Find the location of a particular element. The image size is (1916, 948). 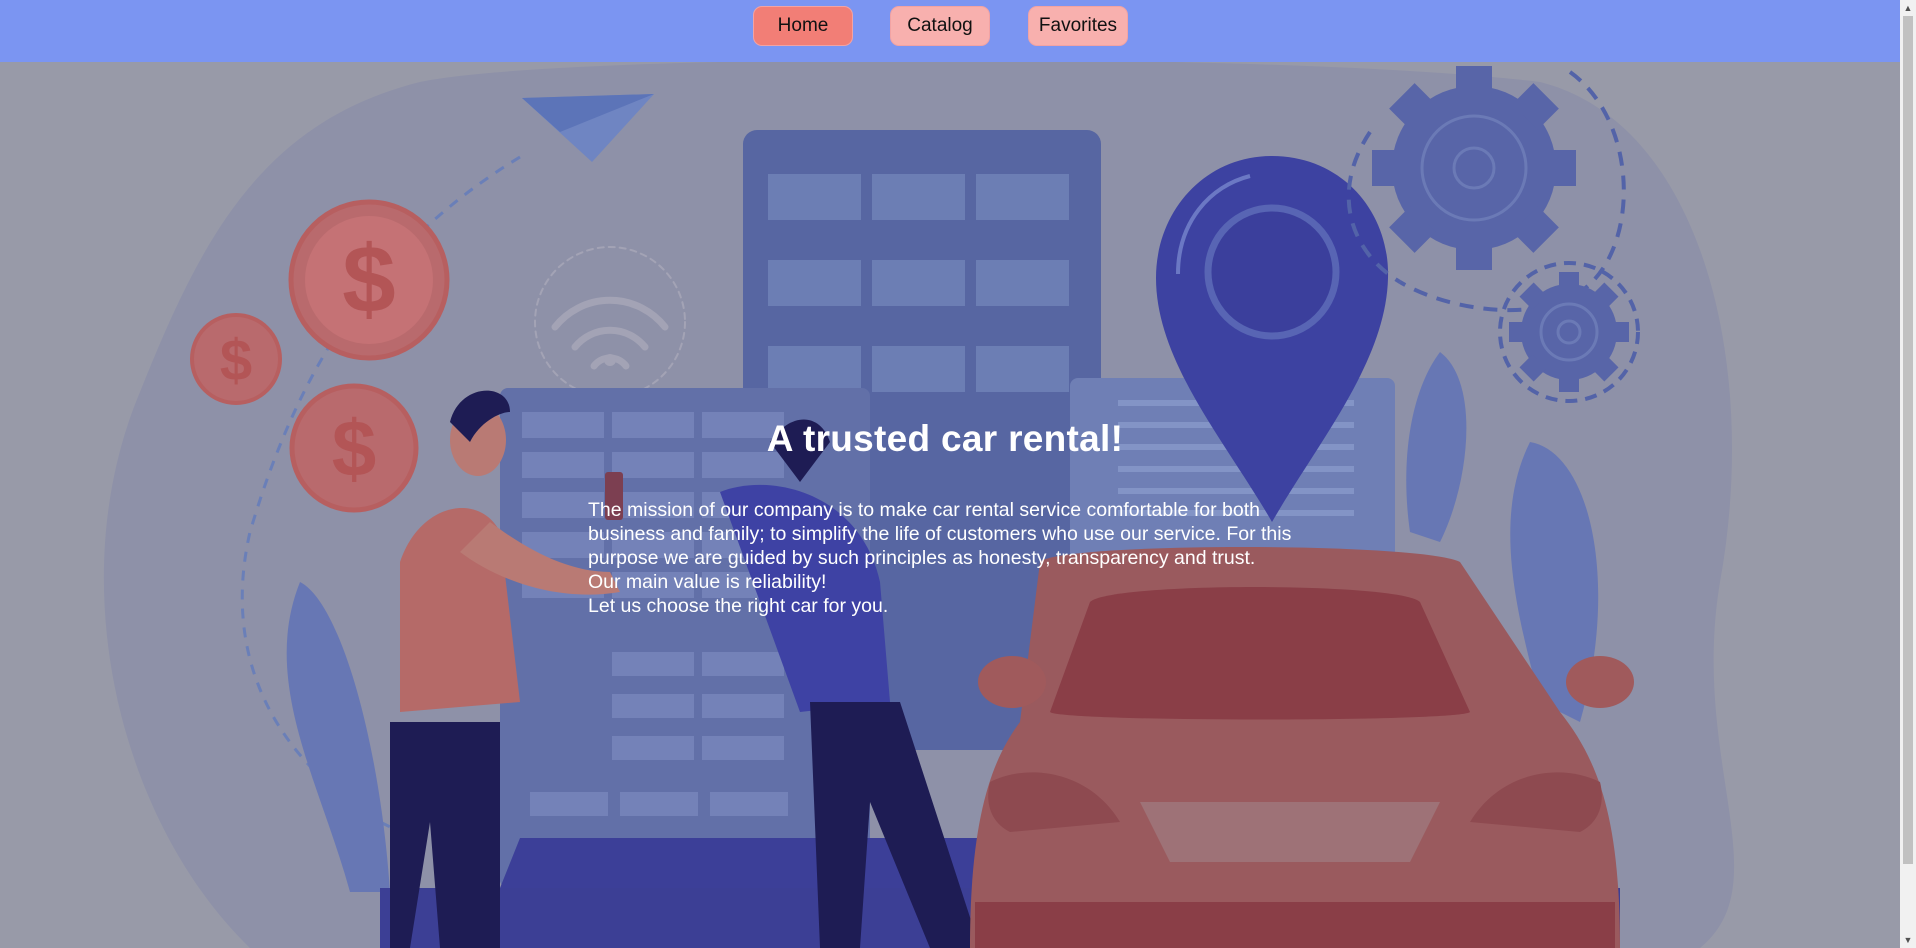

top-navbar: Home Catalog Favorites is located at coordinates (950, 31).